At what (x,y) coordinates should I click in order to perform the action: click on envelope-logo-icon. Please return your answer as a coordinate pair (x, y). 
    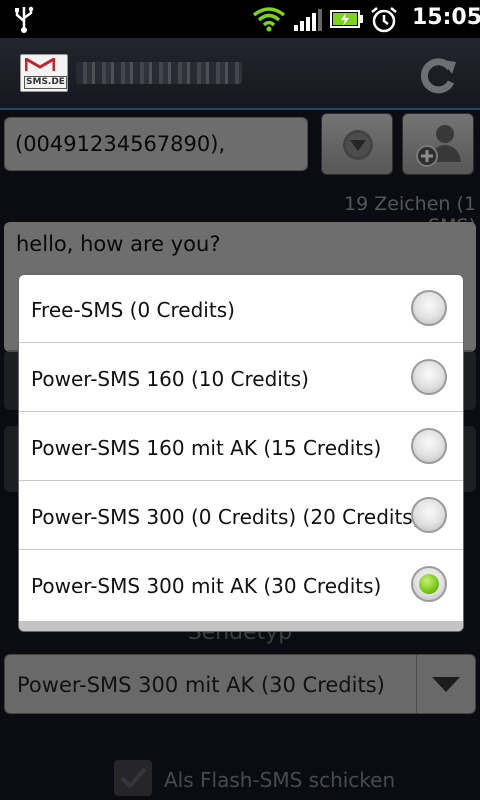
    Looking at the image, I should click on (40, 64).